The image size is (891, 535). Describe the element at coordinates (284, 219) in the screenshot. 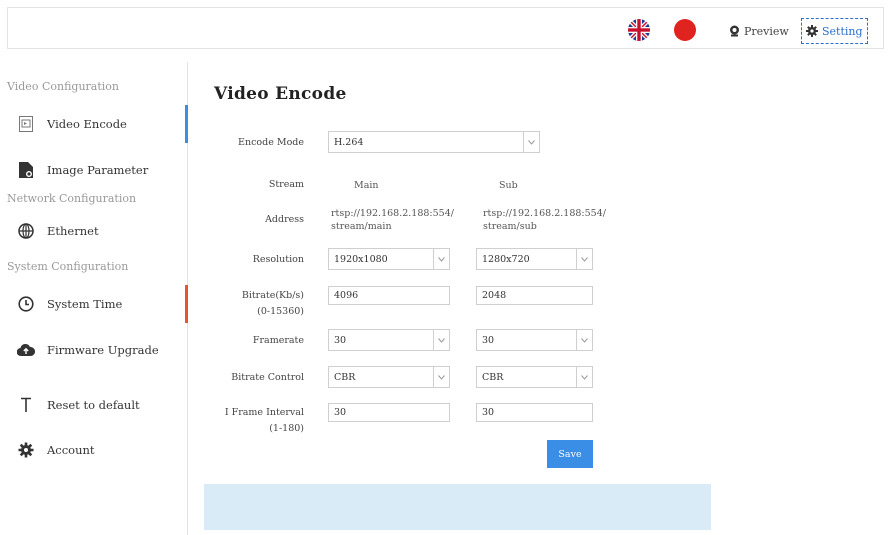

I see `address-label: Address` at that location.